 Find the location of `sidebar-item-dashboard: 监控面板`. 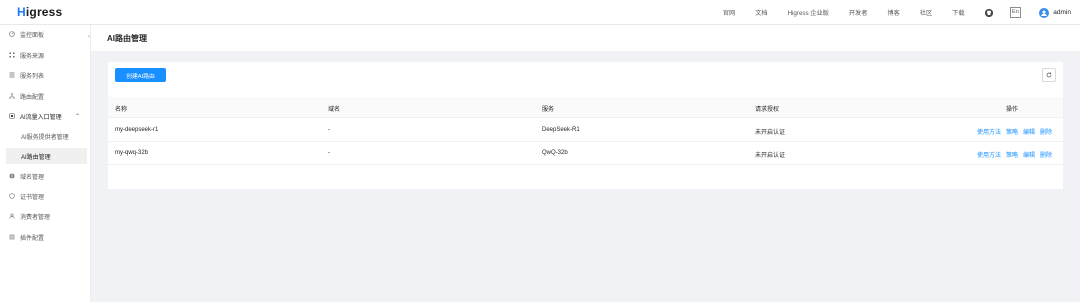

sidebar-item-dashboard: 监控面板 is located at coordinates (45, 34).